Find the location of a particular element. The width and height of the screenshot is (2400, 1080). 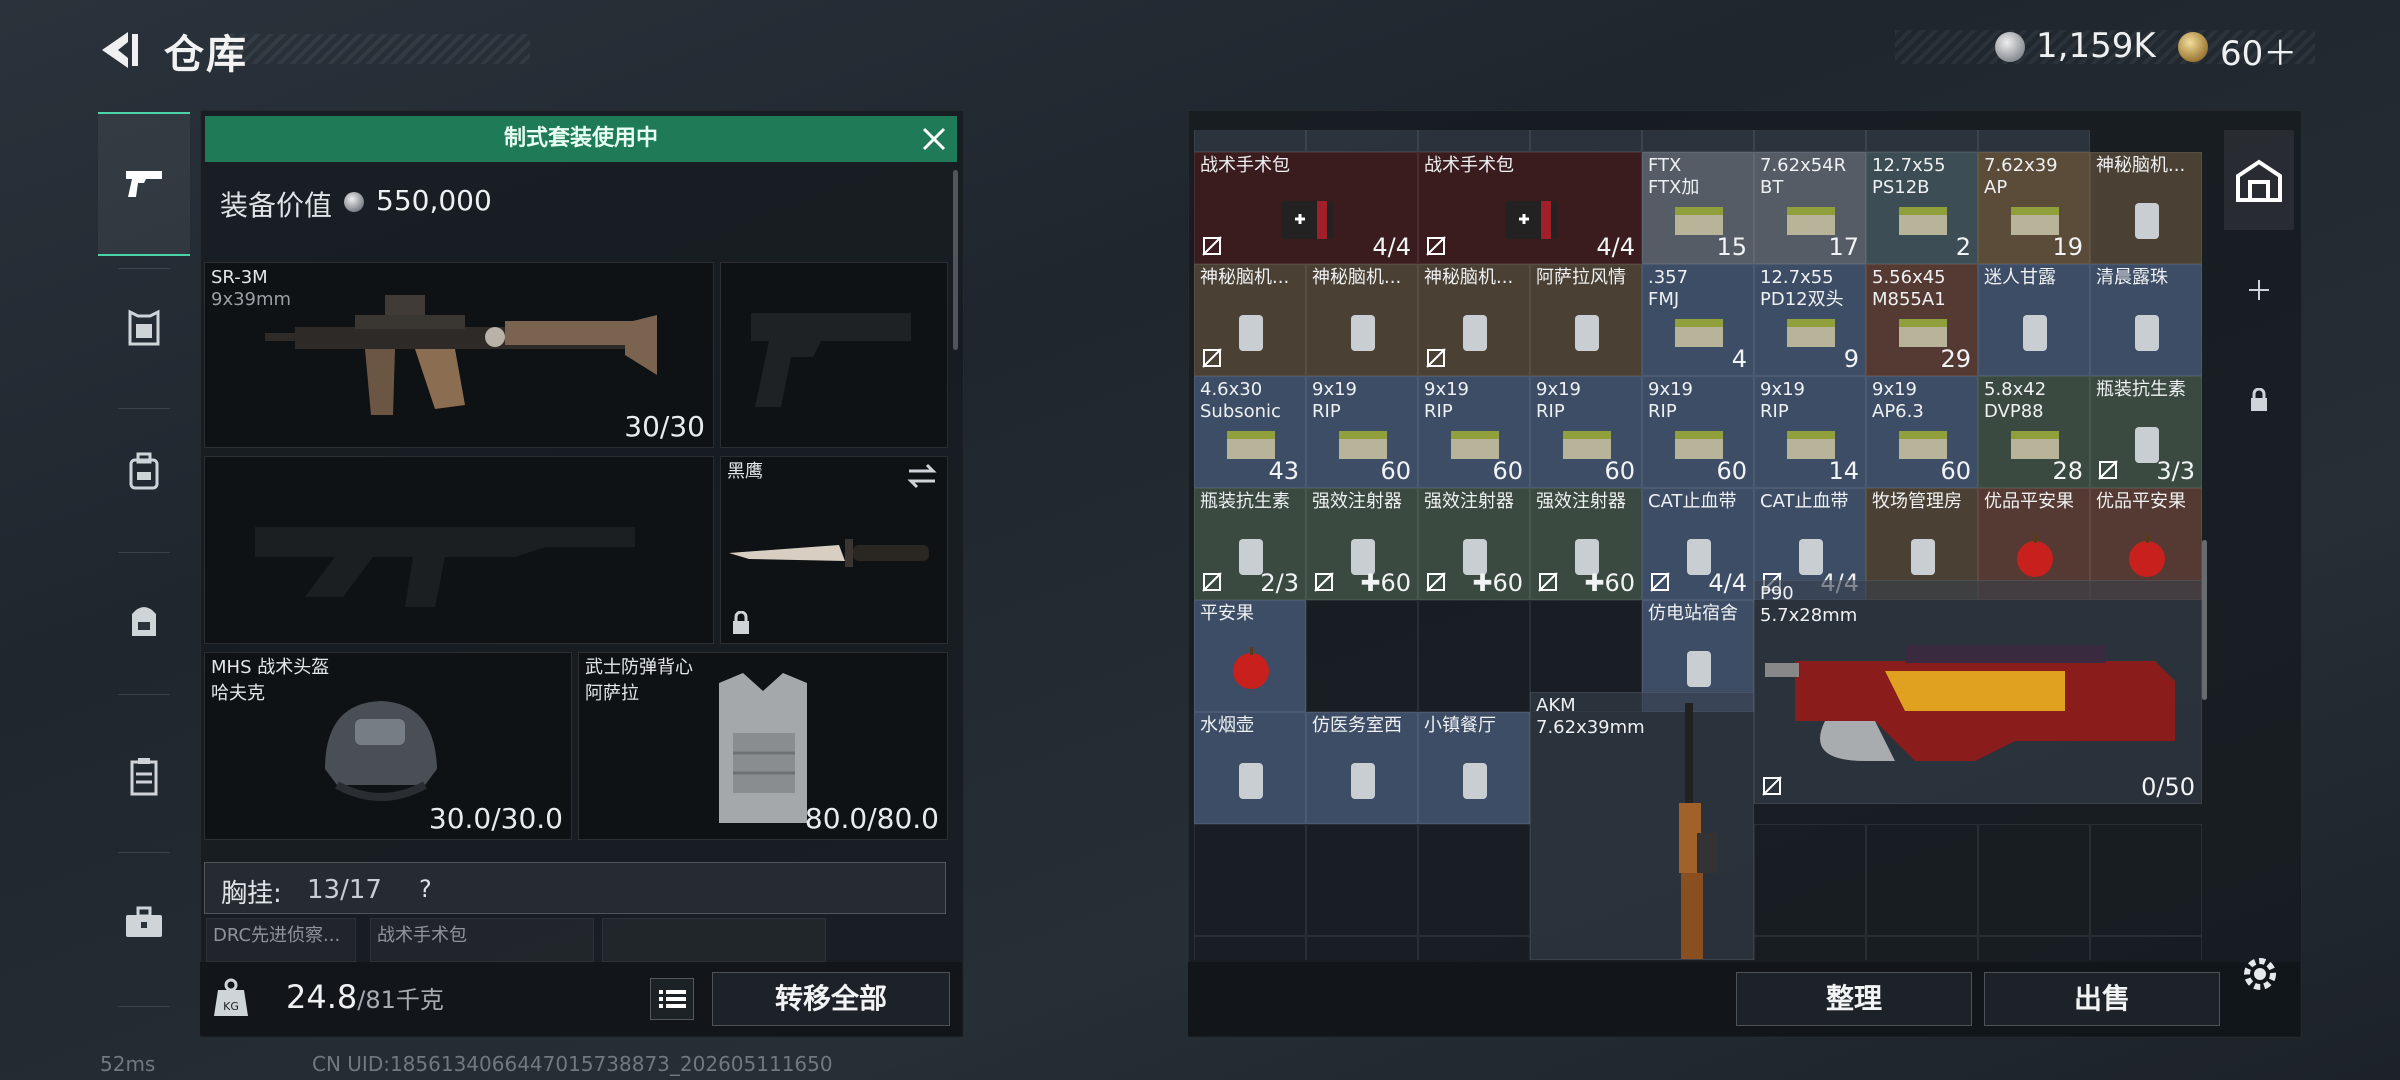

storage-item: 迷人甘露 is located at coordinates (2034, 320).